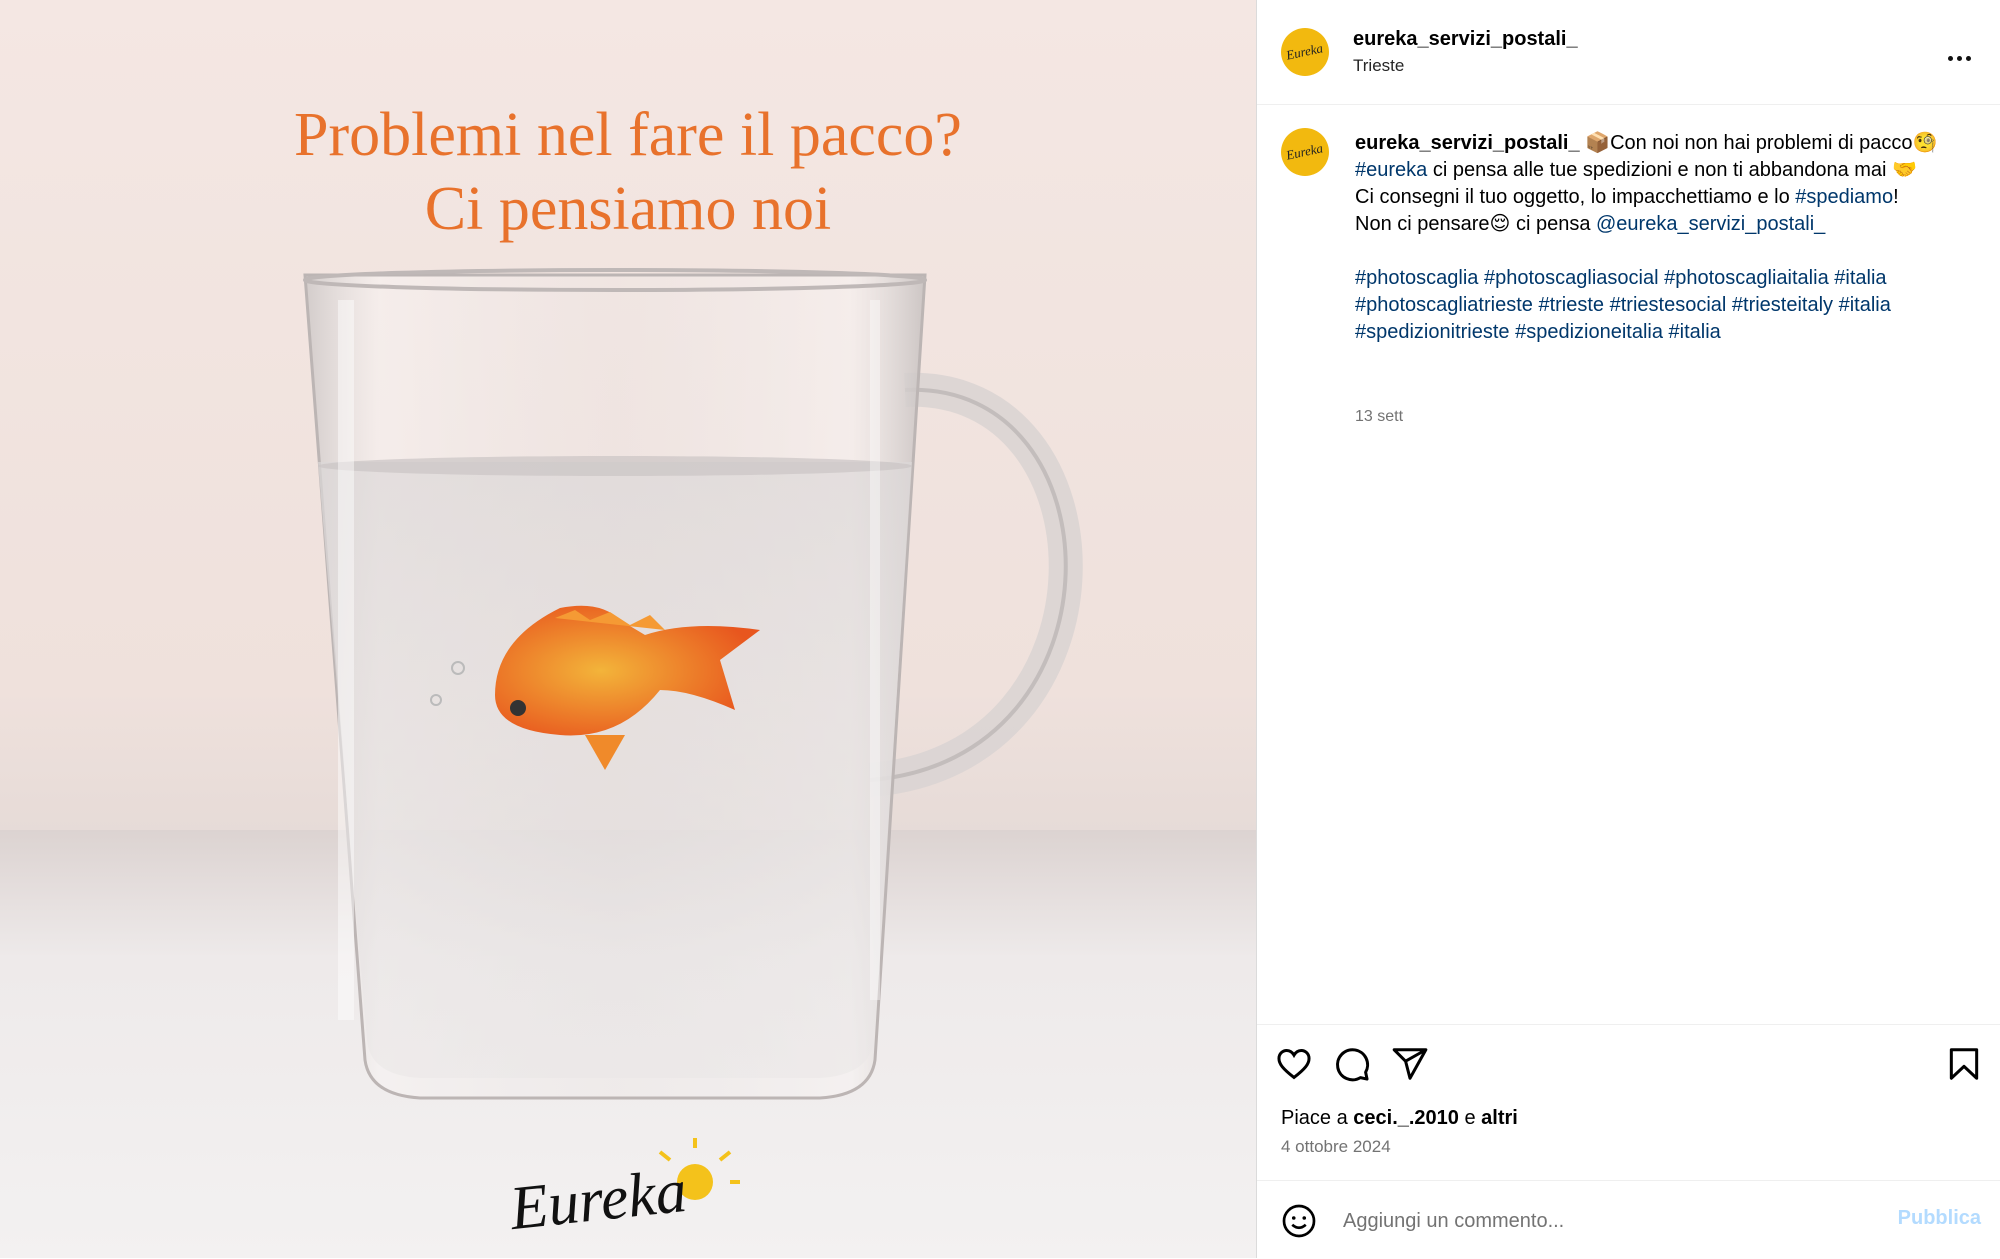 The image size is (2000, 1259). Describe the element at coordinates (1432, 332) in the screenshot. I see `hashtag-link: #spedizionitrieste` at that location.